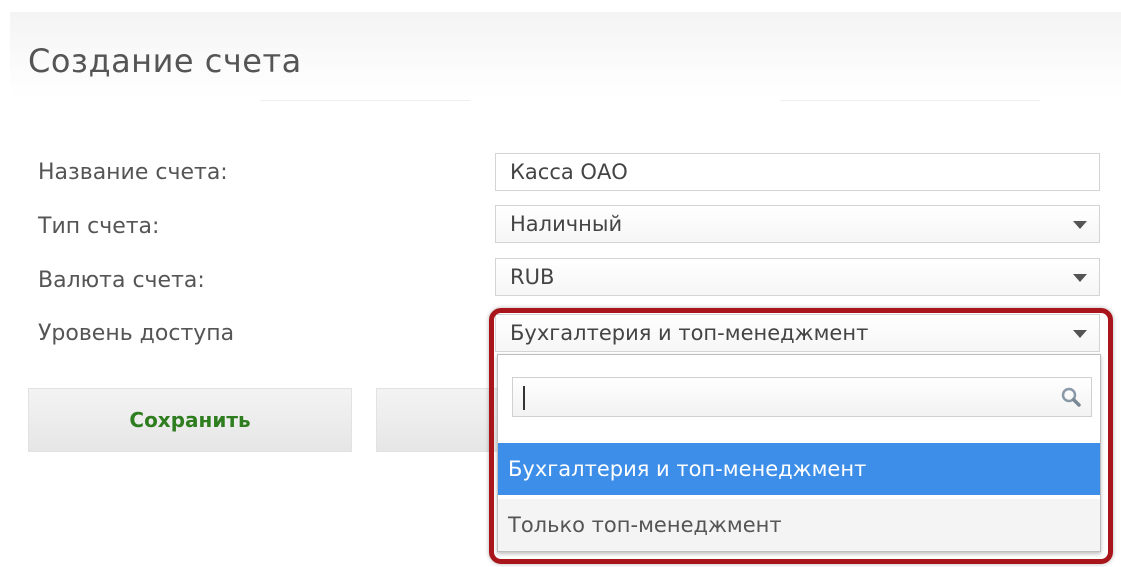 Image resolution: width=1121 pixels, height=567 pixels. I want to click on account-name-label: Название счета:, so click(133, 172).